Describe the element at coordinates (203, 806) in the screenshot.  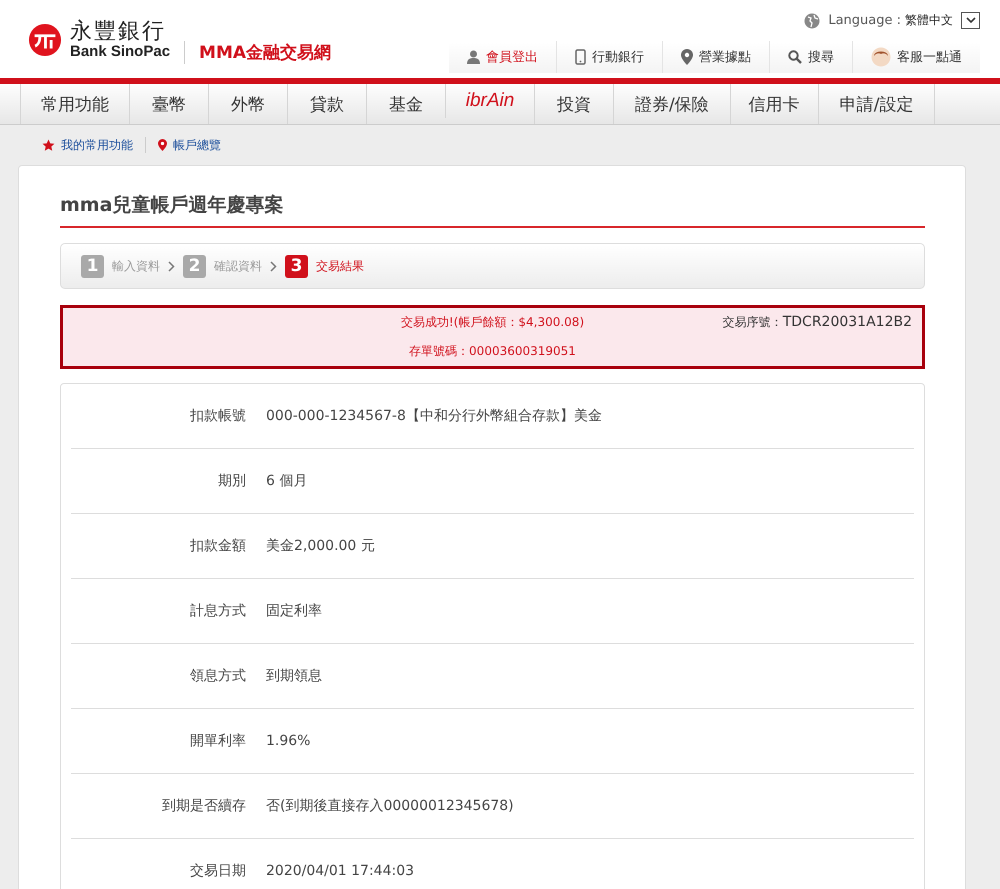
I see `field-label: 到期是否續存` at that location.